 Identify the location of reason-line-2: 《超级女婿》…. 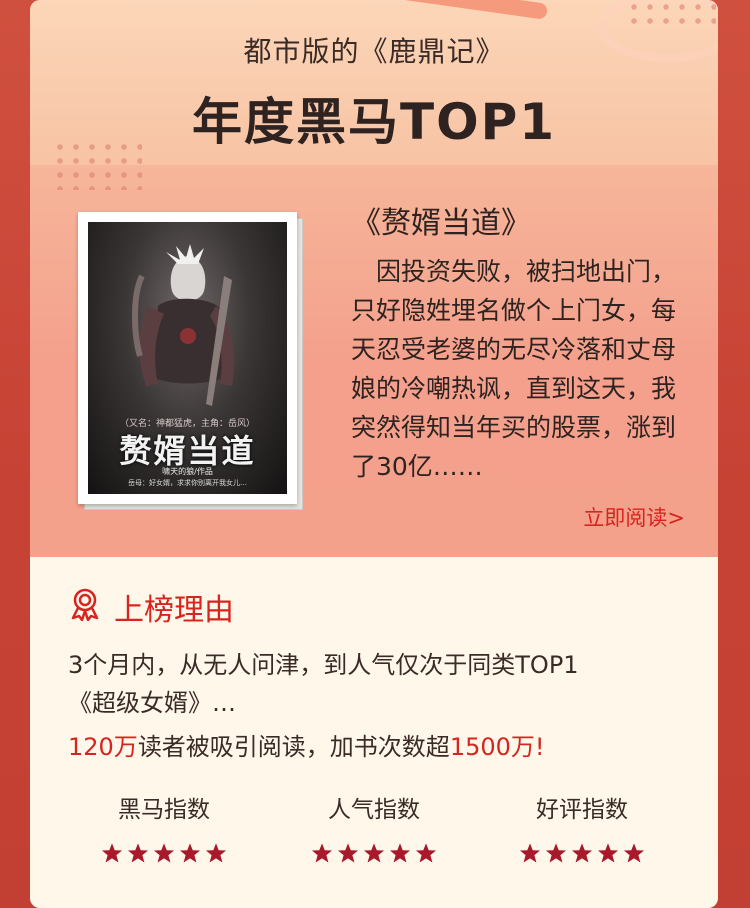
(152, 703).